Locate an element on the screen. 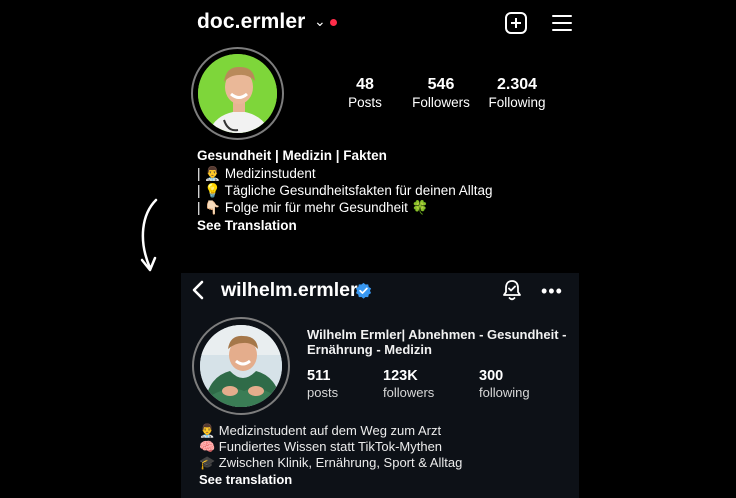  menu-icon is located at coordinates (562, 23).